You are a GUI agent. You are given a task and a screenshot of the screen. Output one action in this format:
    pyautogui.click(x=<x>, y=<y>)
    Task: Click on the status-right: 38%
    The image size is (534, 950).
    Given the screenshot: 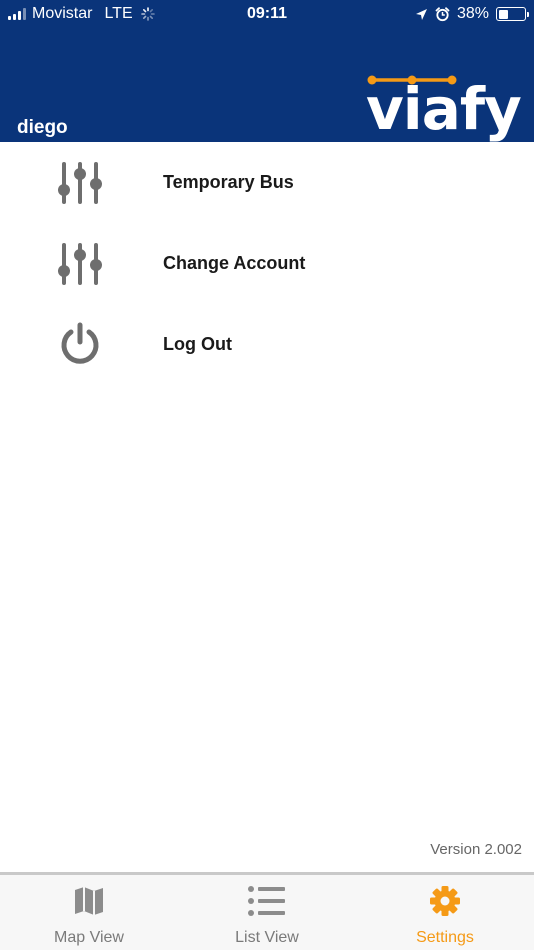 What is the action you would take?
    pyautogui.click(x=472, y=14)
    